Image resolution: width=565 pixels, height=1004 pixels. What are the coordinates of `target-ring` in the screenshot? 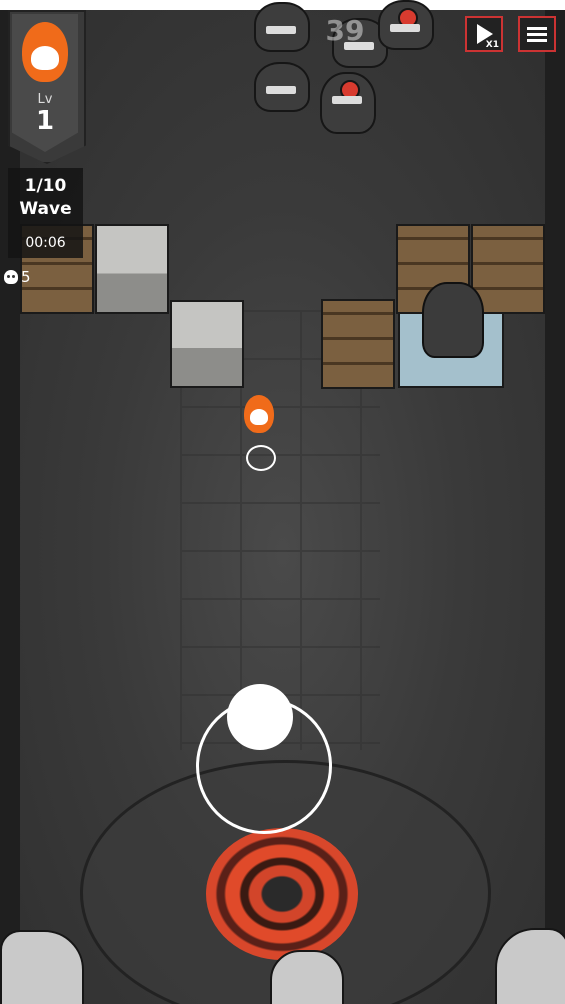 It's located at (261, 458).